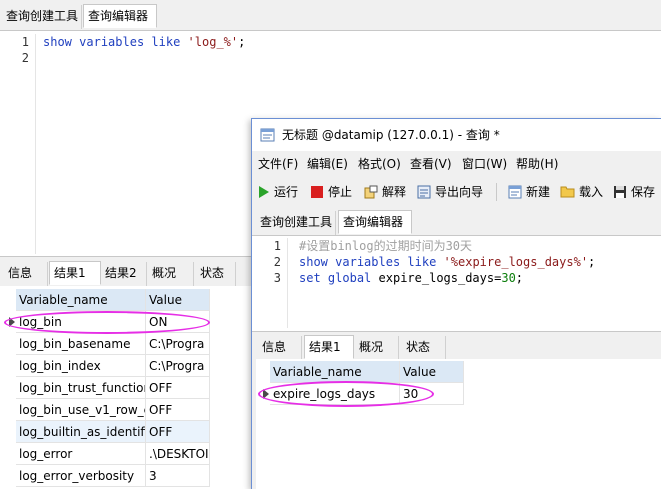  What do you see at coordinates (529, 192) in the screenshot?
I see `new-button: 新建` at bounding box center [529, 192].